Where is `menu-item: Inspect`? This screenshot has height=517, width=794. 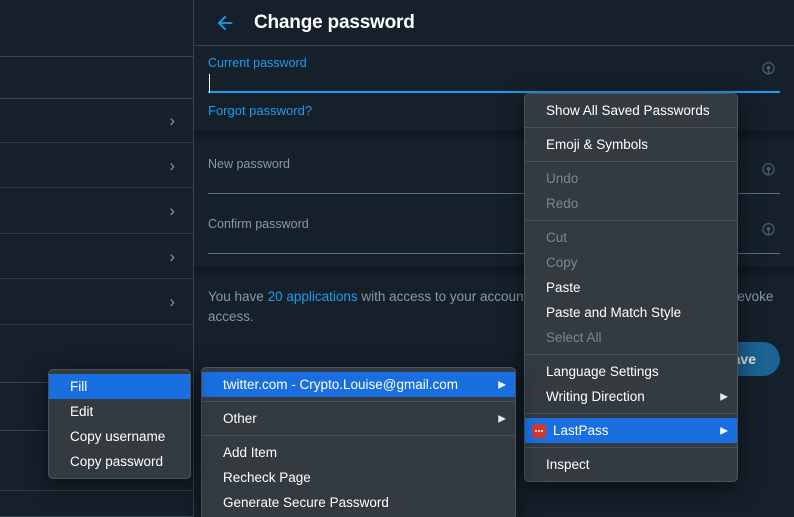
menu-item: Inspect is located at coordinates (631, 464).